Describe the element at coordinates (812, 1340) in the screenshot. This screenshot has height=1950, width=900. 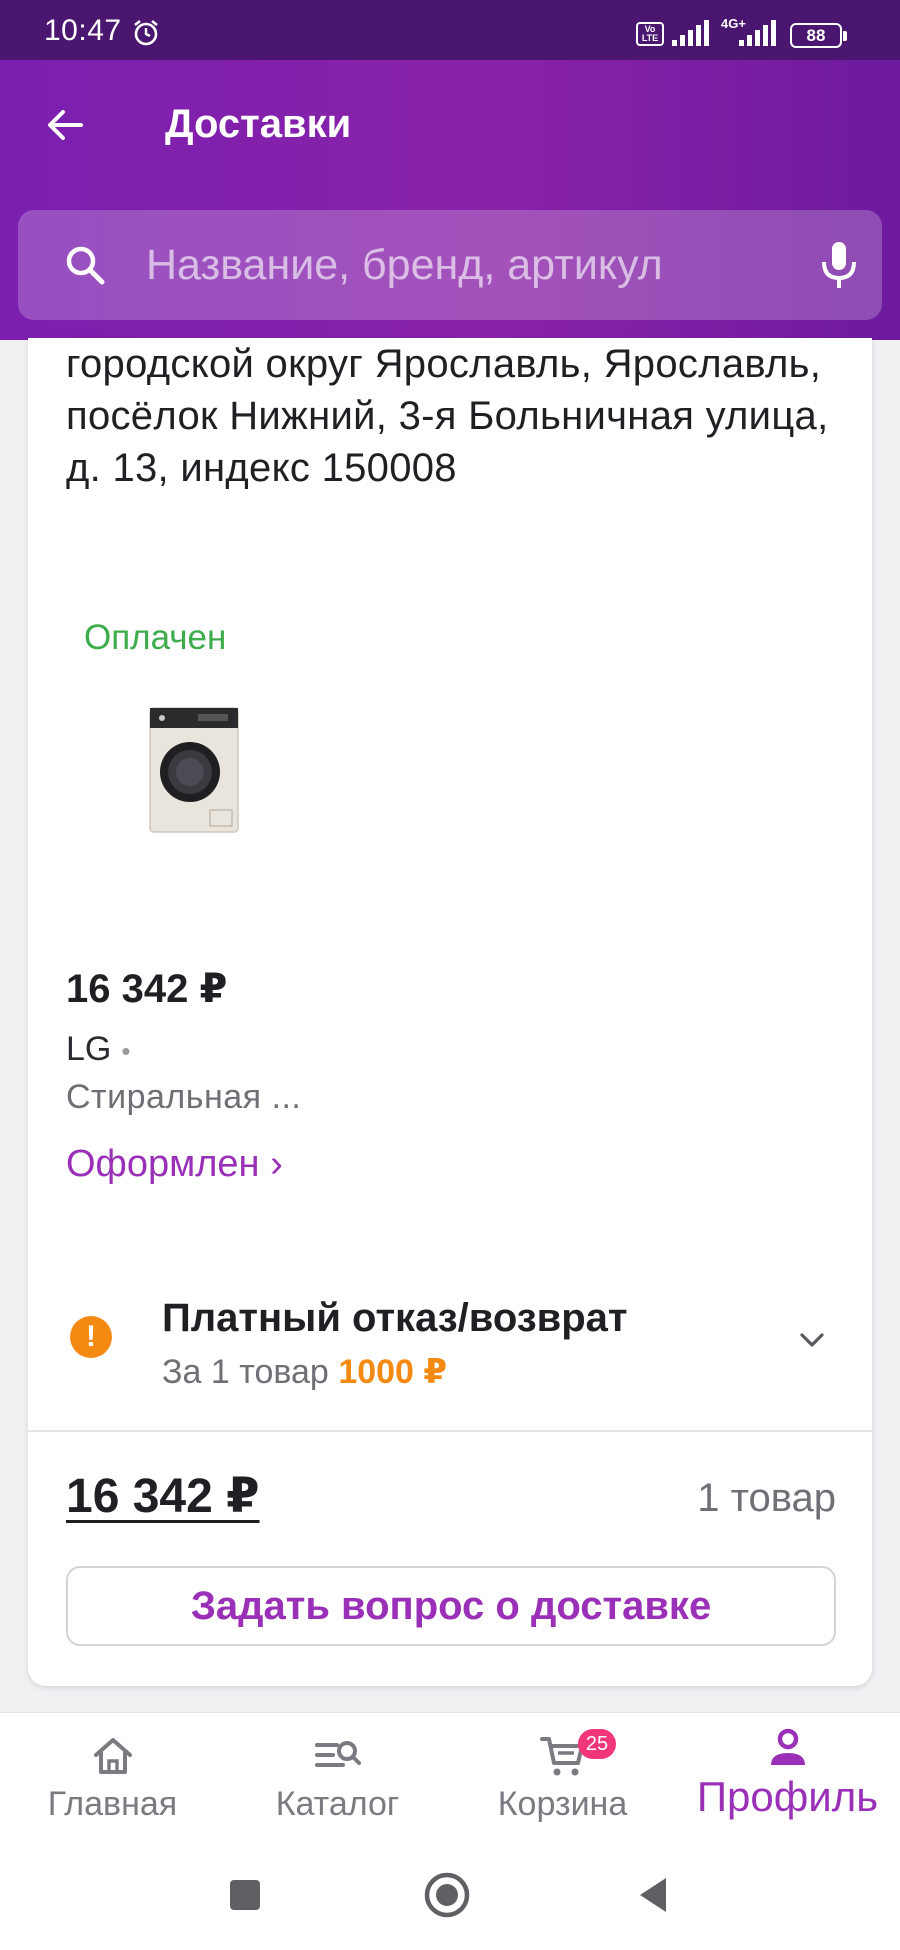
I see `chevron-down-icon` at that location.